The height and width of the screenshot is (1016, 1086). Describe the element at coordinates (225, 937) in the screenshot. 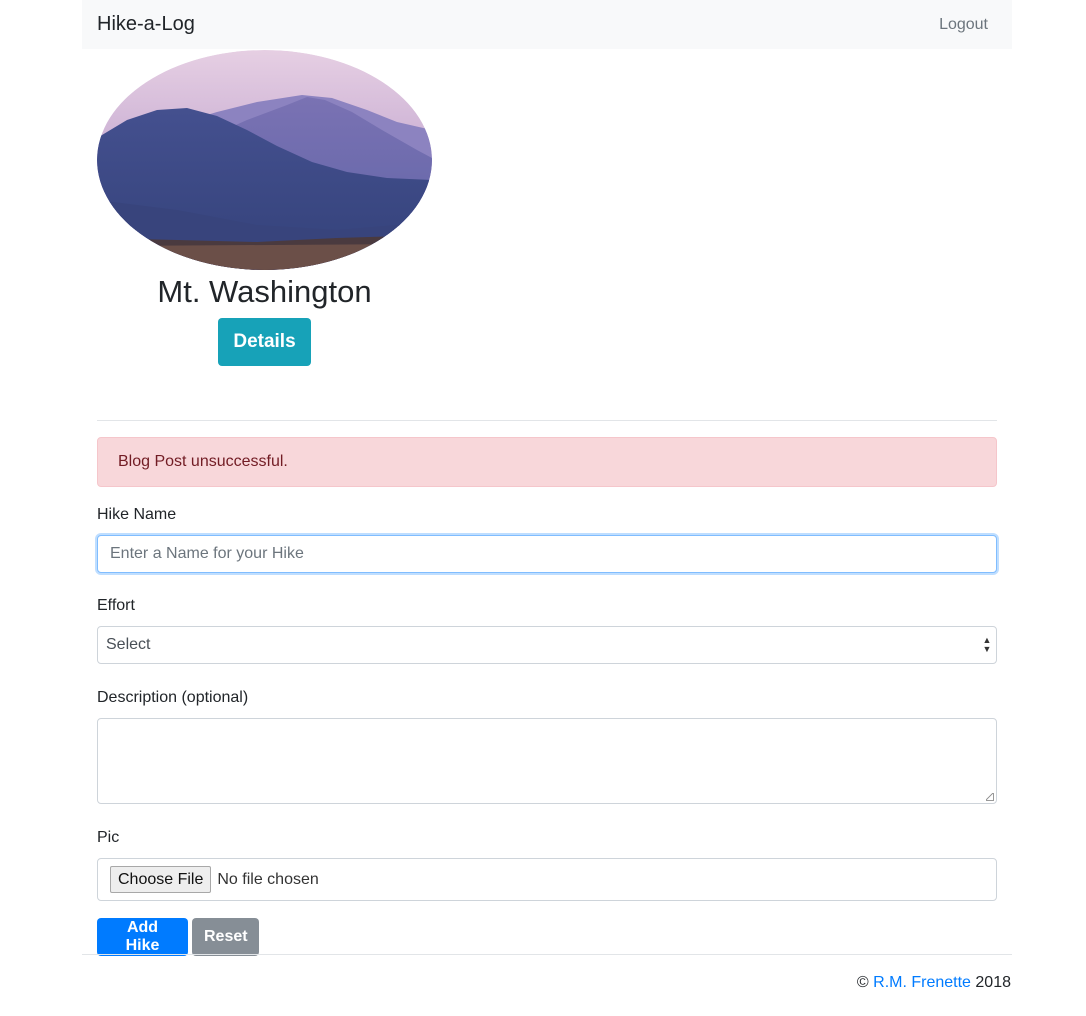

I see `reset-button: Reset` at that location.